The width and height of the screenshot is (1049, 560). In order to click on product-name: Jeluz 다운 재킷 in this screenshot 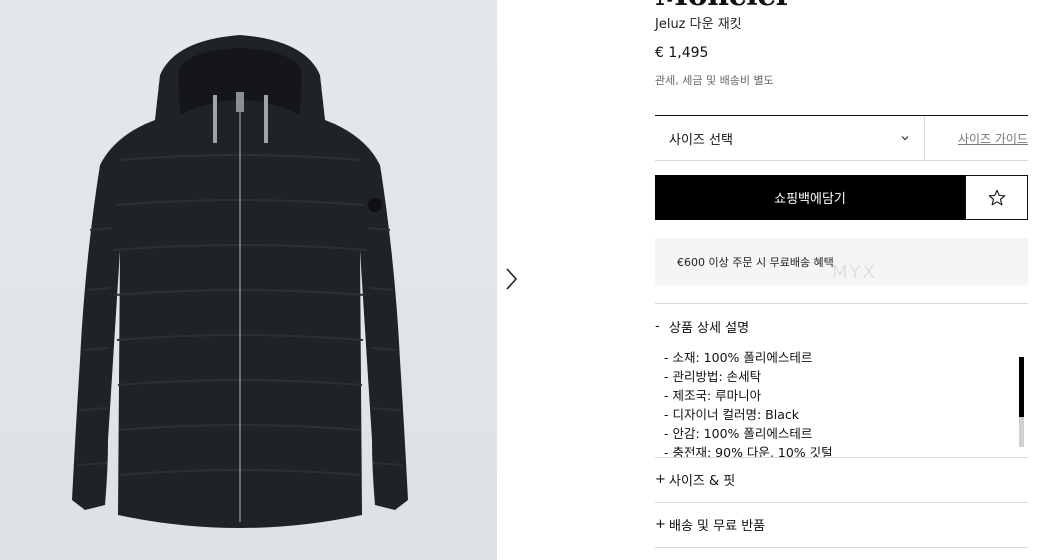, I will do `click(698, 24)`.